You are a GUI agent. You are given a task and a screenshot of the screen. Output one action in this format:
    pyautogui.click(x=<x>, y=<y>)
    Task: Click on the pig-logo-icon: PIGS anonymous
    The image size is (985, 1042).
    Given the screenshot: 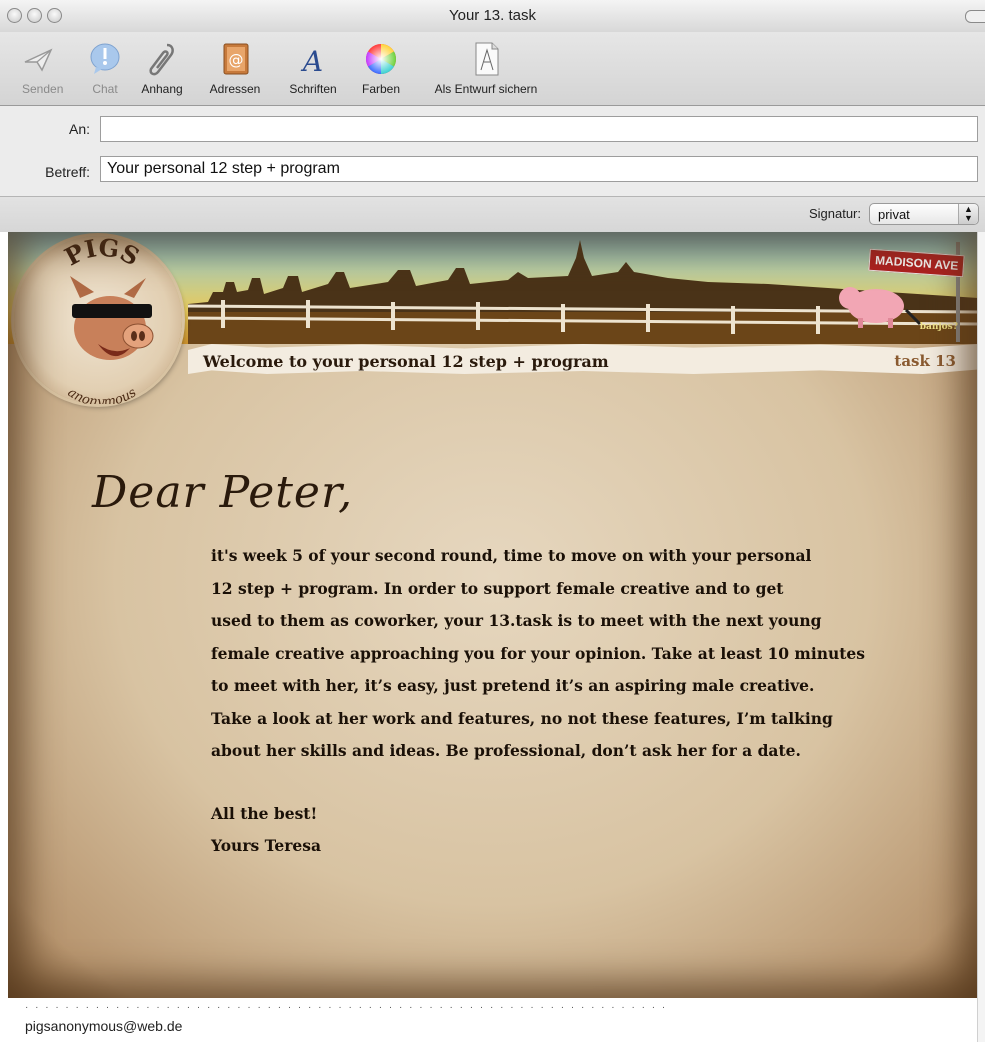 What is the action you would take?
    pyautogui.click(x=107, y=321)
    